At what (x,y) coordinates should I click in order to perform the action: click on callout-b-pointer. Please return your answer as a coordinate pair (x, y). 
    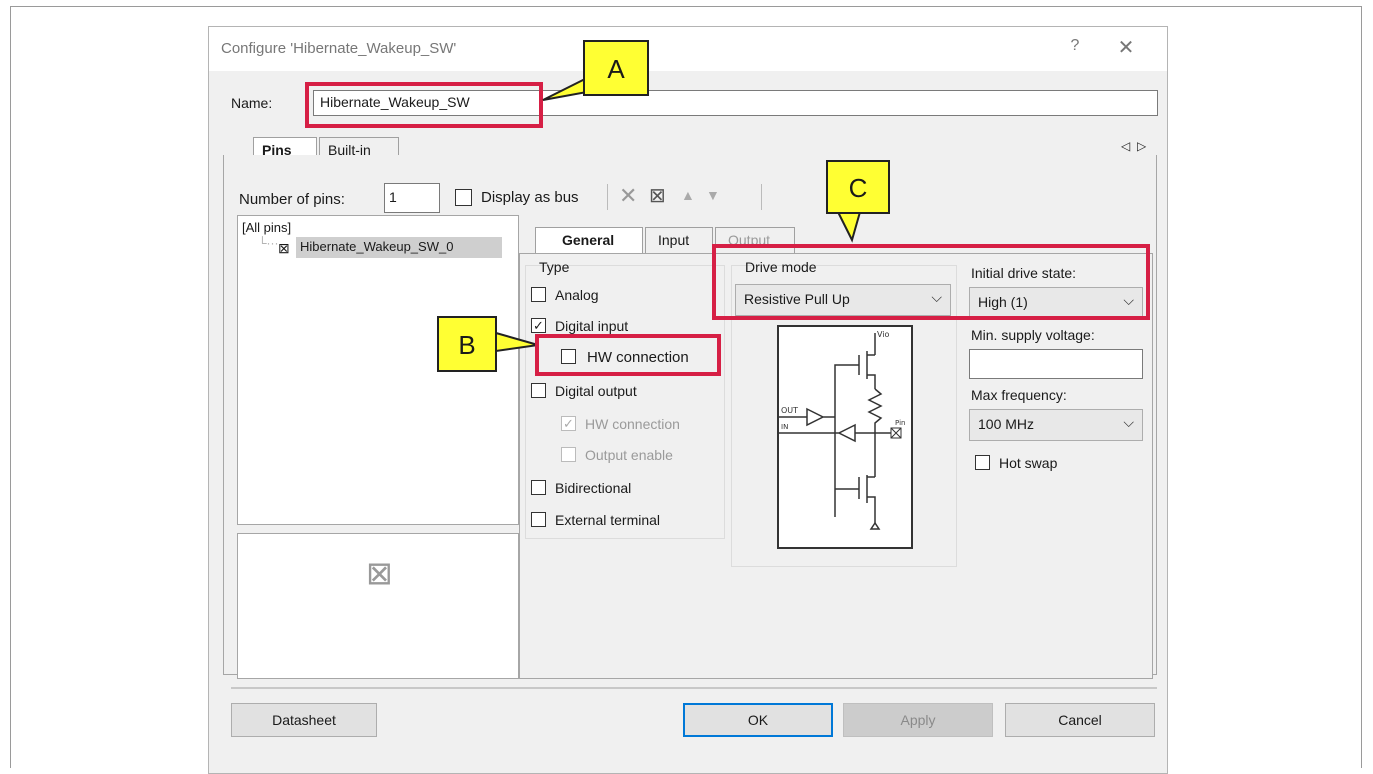
    Looking at the image, I should click on (517, 342).